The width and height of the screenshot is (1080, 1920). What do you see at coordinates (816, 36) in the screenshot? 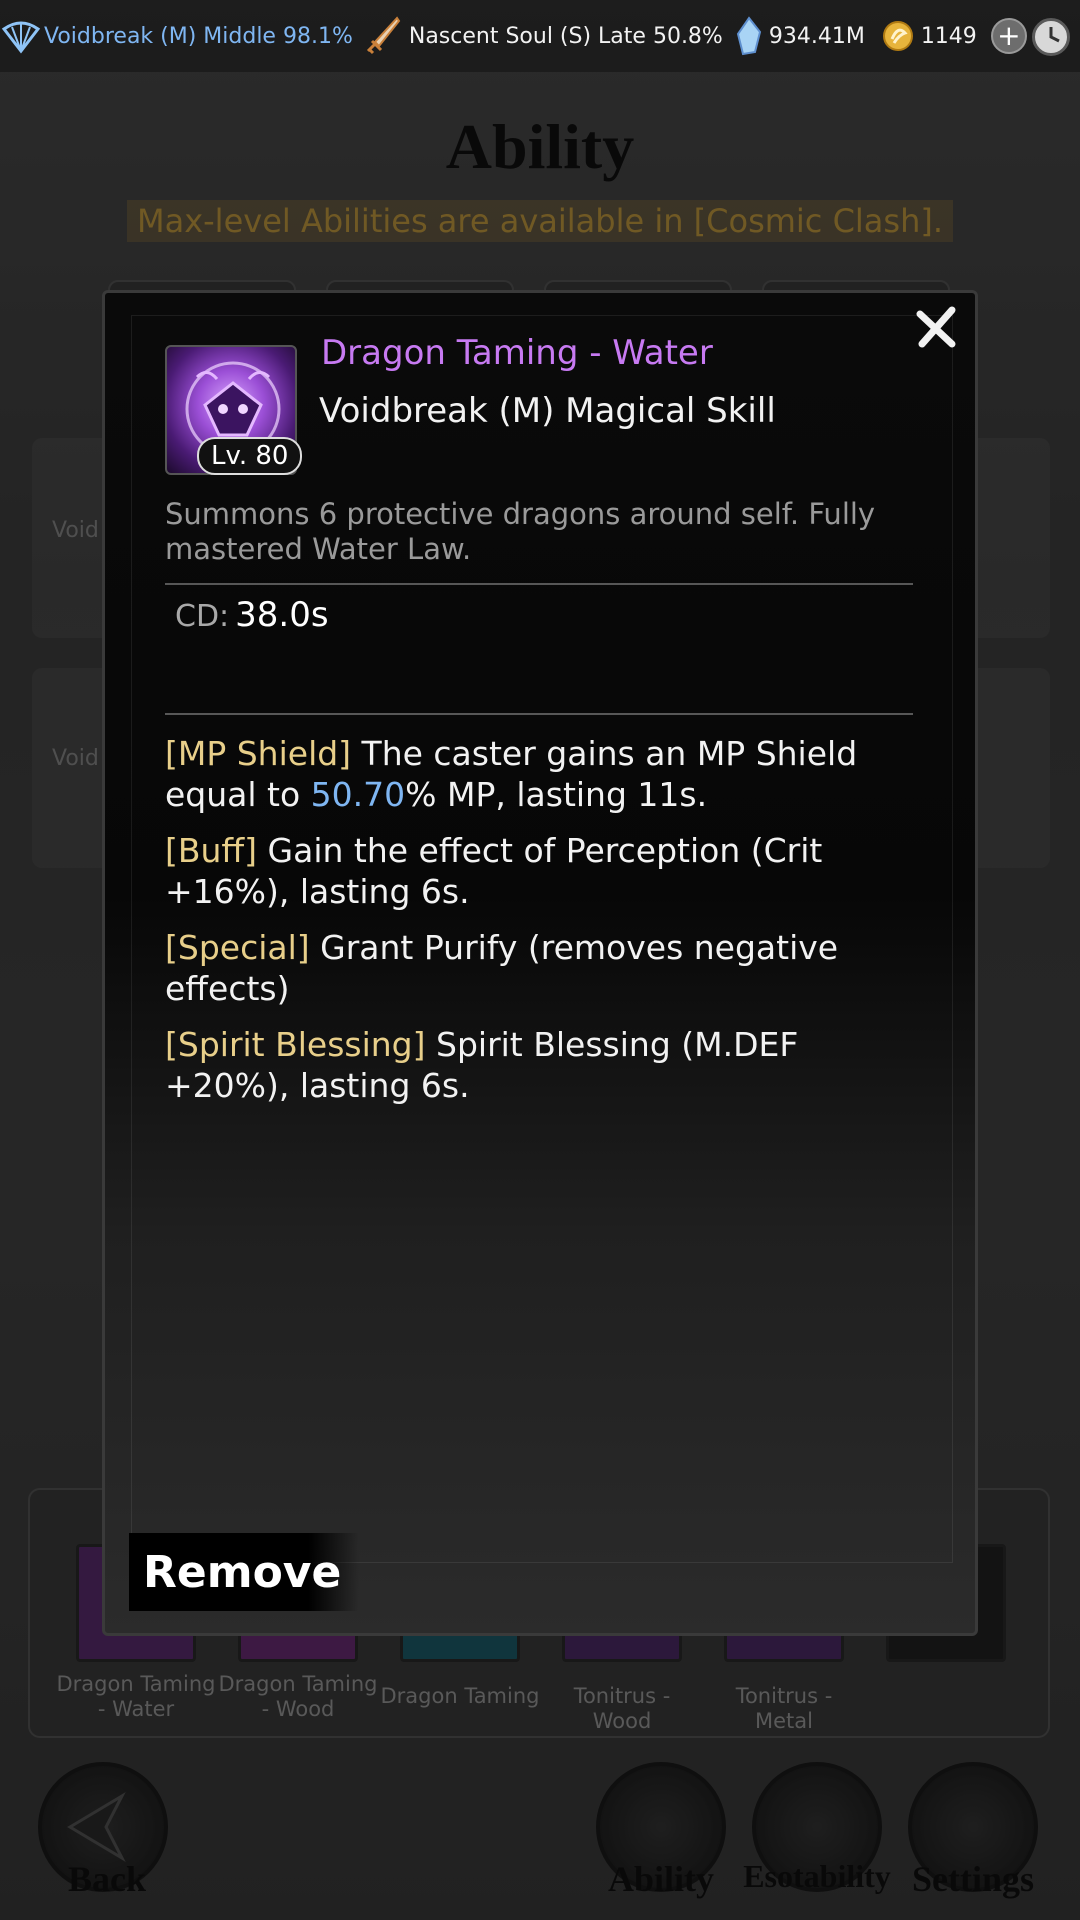
I see `spirit-stone-count: 934.41M` at bounding box center [816, 36].